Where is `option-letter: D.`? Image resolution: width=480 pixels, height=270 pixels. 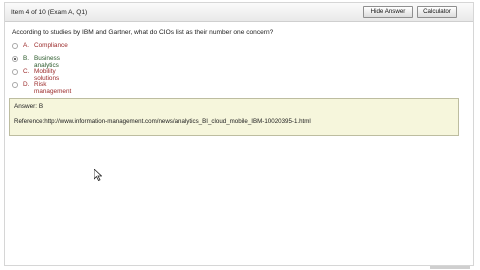
option-letter: D. is located at coordinates (26, 84).